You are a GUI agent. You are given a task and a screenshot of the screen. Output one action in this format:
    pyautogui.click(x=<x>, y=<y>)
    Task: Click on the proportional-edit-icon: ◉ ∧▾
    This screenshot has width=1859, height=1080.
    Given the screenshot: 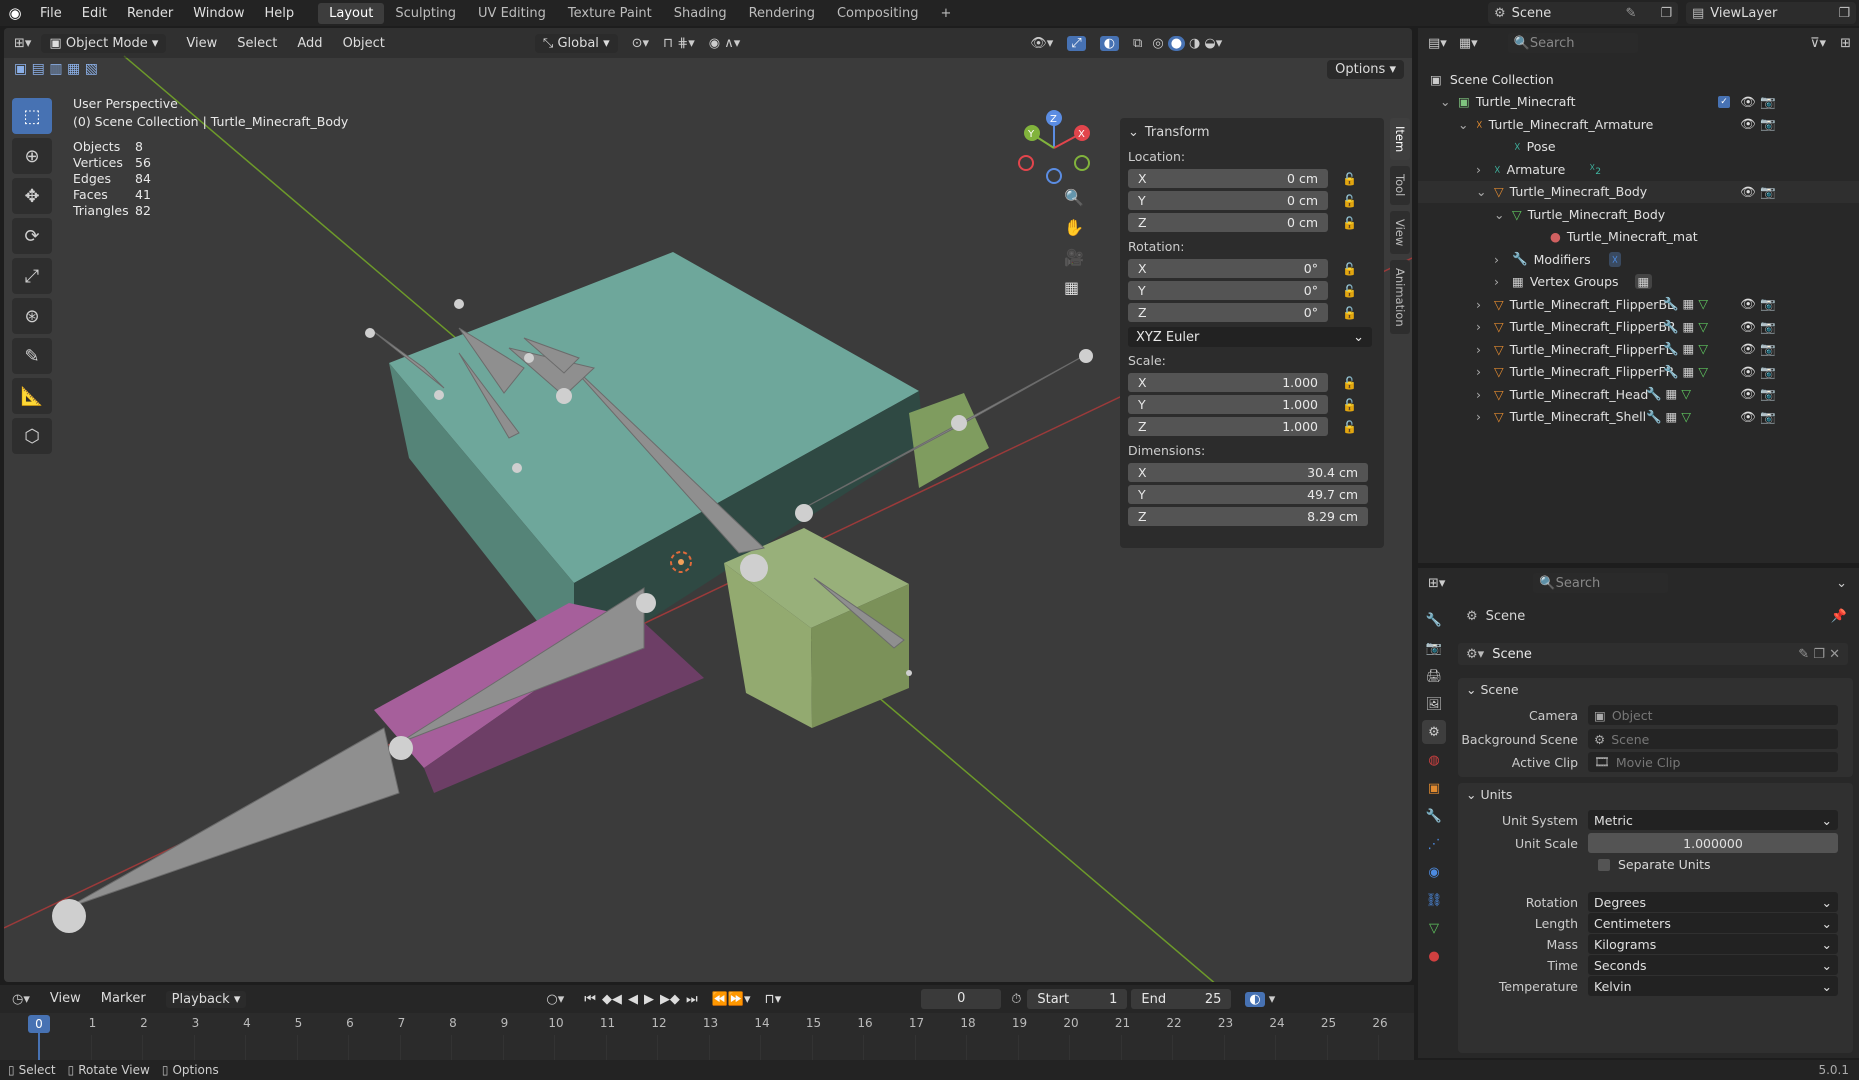 What is the action you would take?
    pyautogui.click(x=725, y=43)
    